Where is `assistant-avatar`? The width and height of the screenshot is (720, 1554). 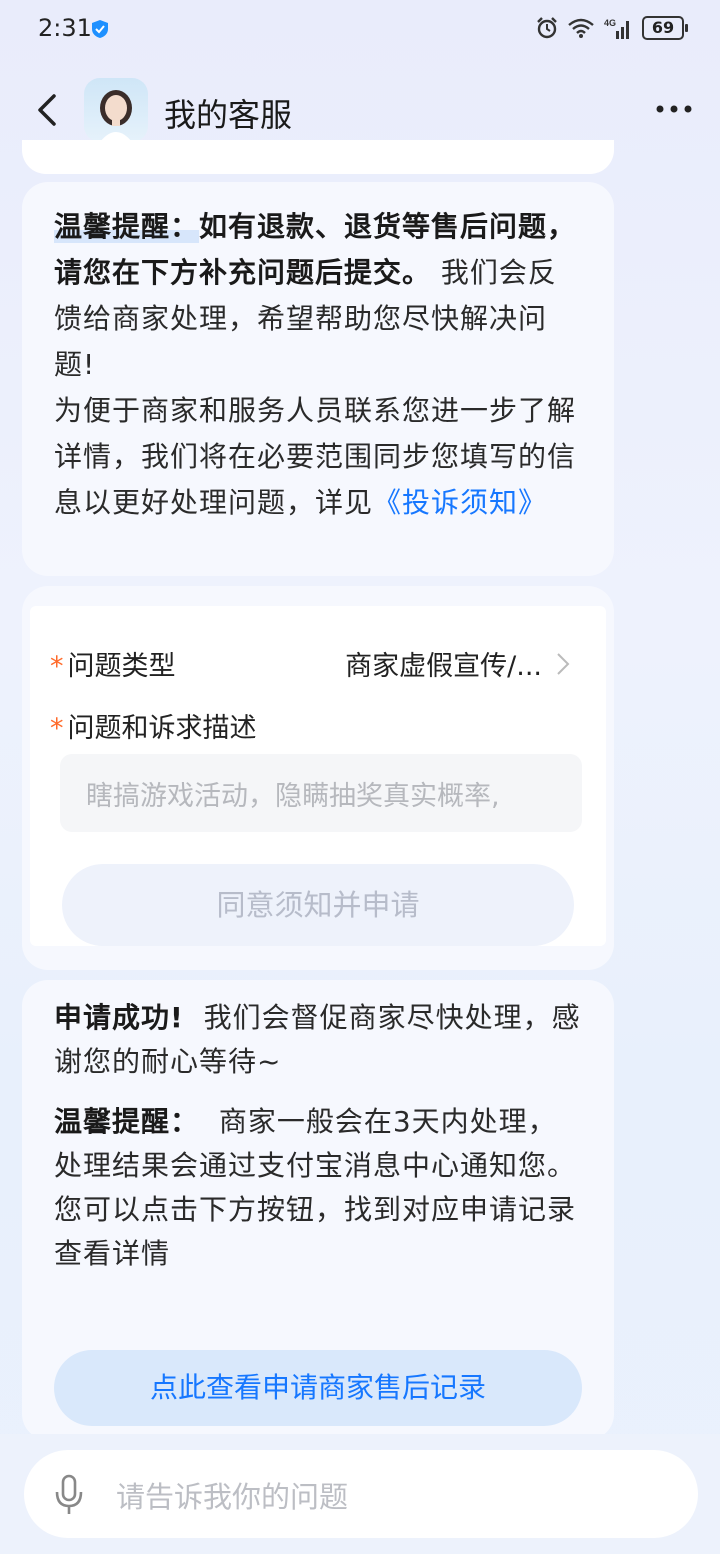
assistant-avatar is located at coordinates (116, 110).